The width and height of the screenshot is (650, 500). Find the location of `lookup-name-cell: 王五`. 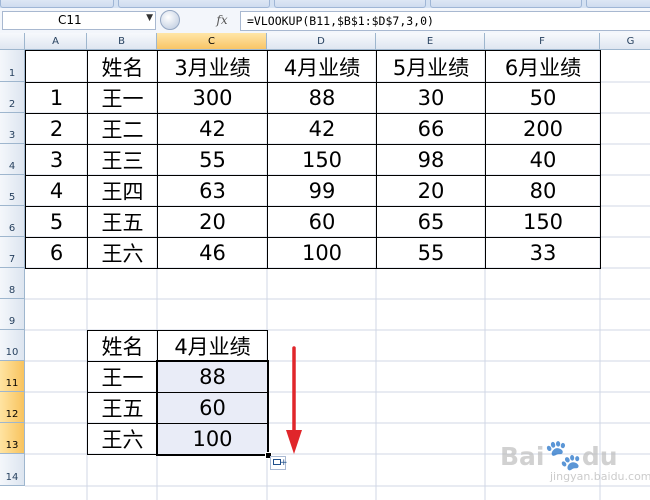

lookup-name-cell: 王五 is located at coordinates (122, 408).